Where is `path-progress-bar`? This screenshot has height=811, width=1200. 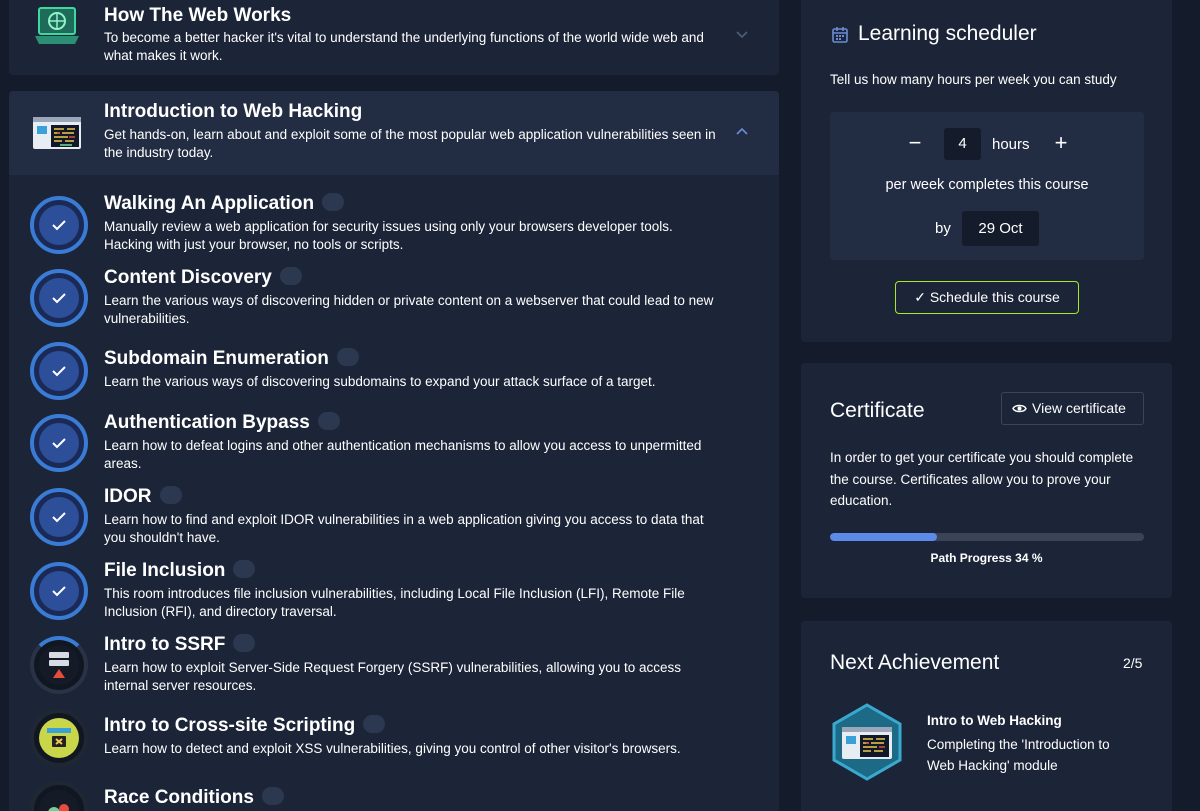
path-progress-bar is located at coordinates (987, 537).